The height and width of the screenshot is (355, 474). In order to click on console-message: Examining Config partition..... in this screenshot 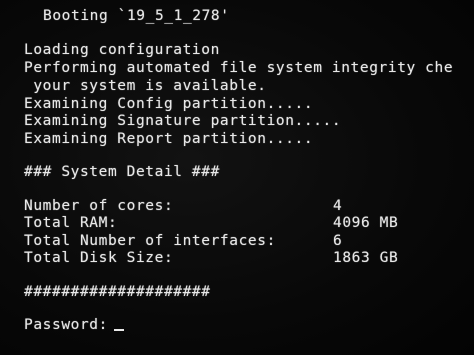, I will do `click(169, 104)`.